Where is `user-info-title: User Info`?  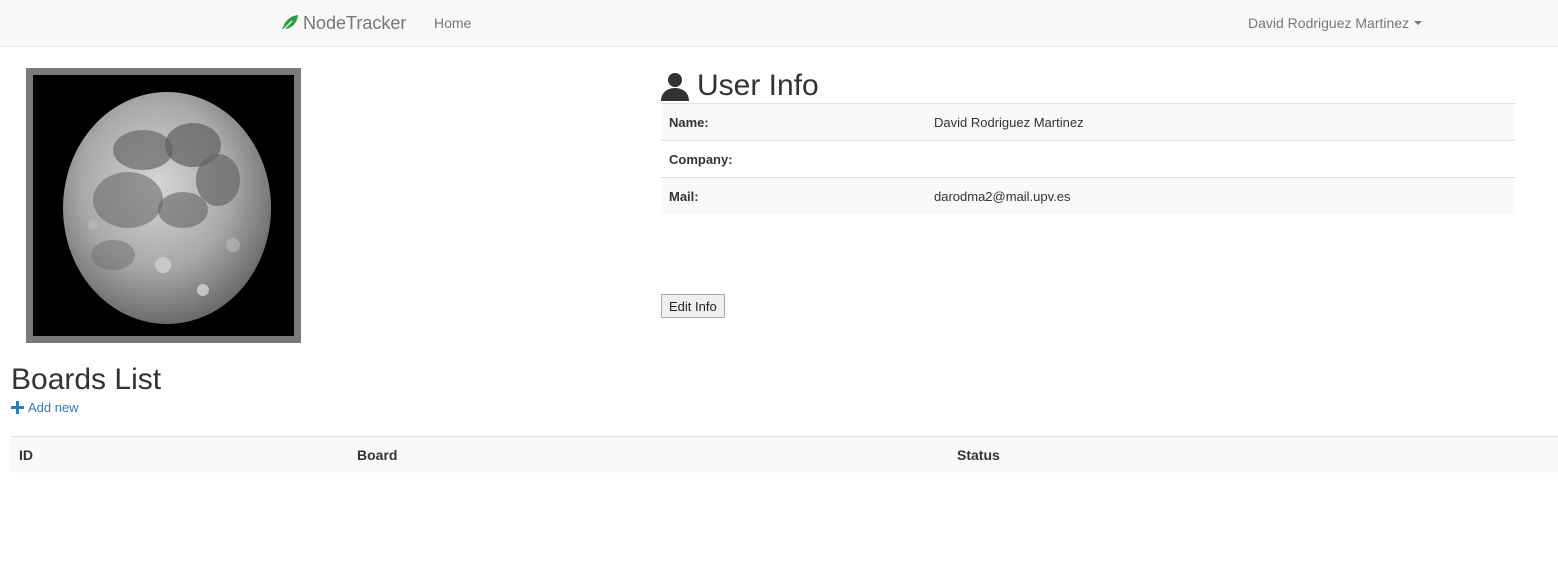
user-info-title: User Info is located at coordinates (758, 85).